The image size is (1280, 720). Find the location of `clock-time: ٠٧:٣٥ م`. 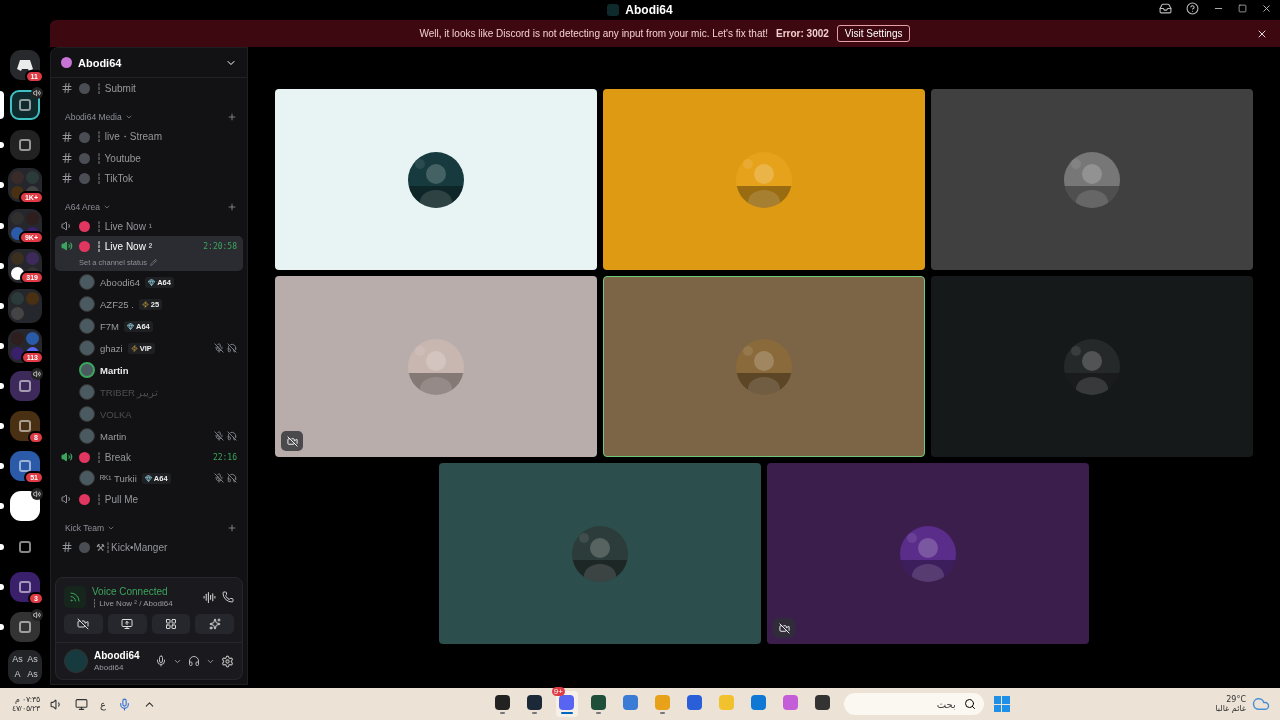

clock-time: ٠٧:٣٥ م is located at coordinates (27, 699).